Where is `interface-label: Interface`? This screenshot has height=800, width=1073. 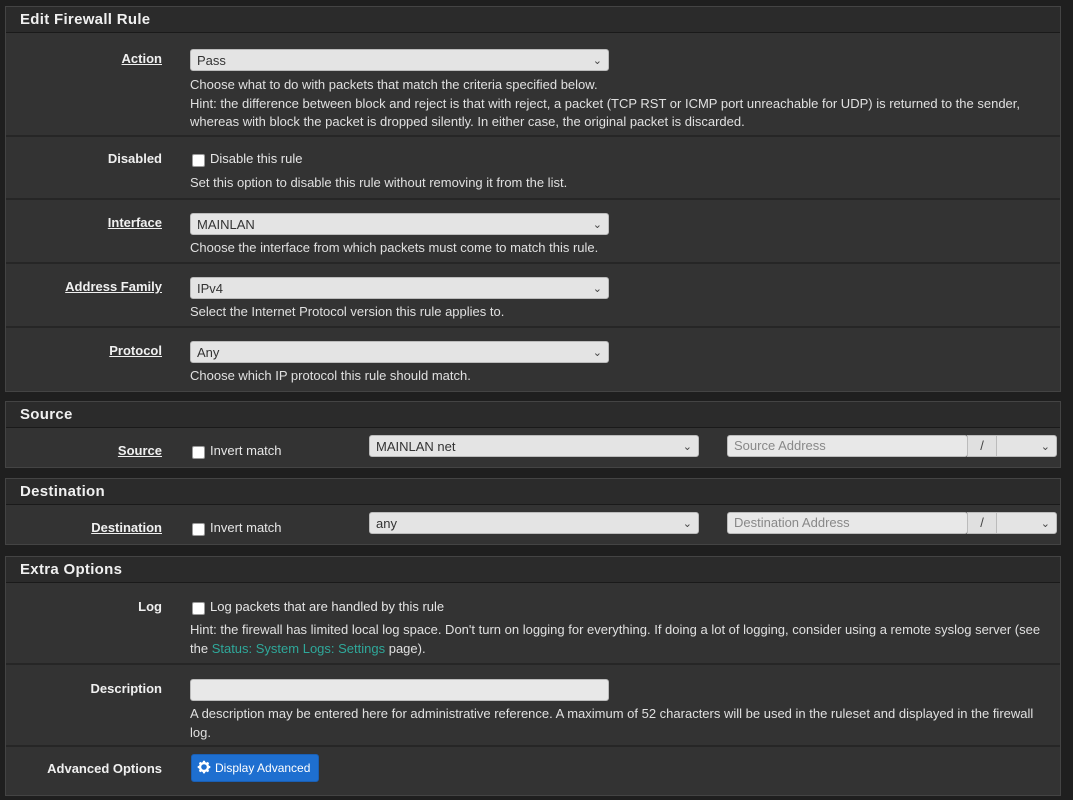
interface-label: Interface is located at coordinates (134, 222).